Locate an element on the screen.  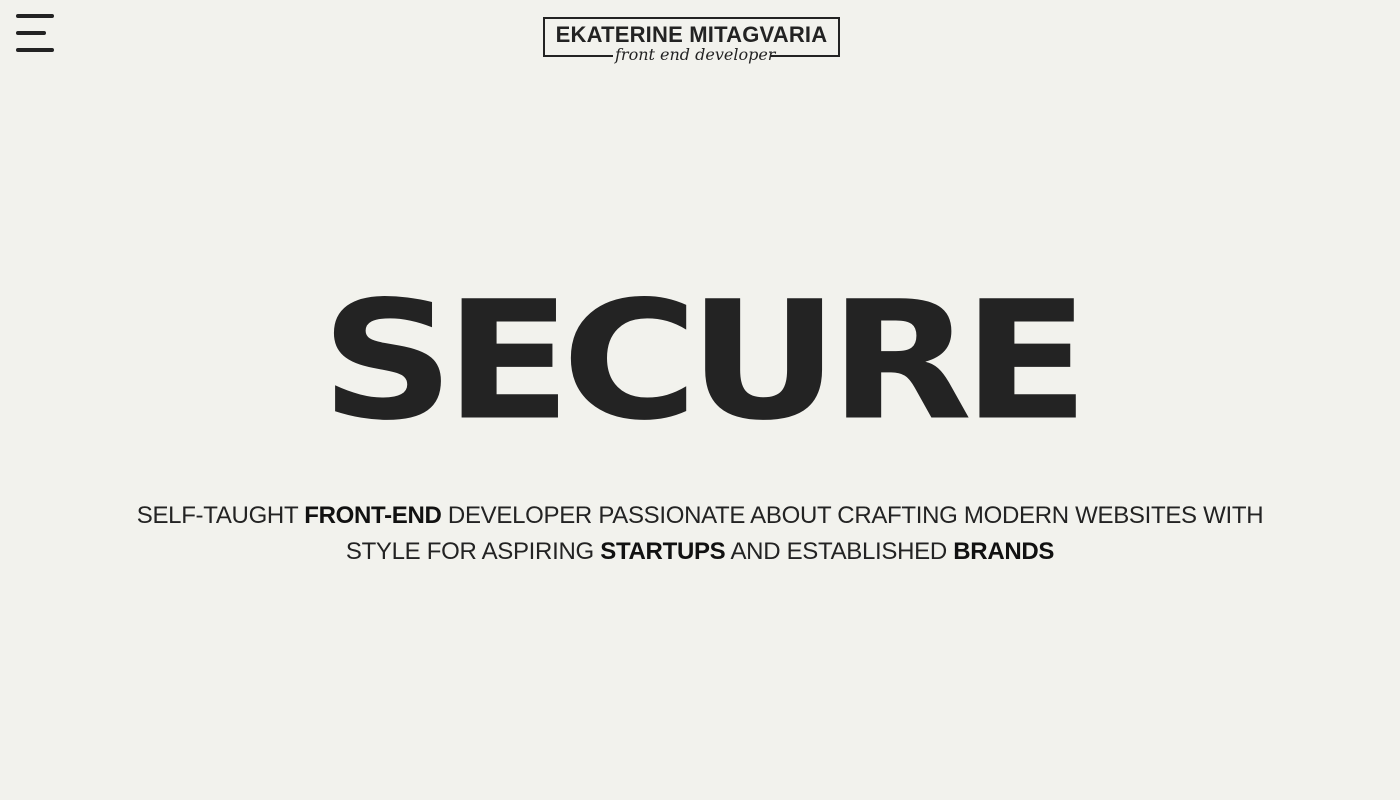
subtitle-text-1: SELF-TAUGHT is located at coordinates (220, 515).